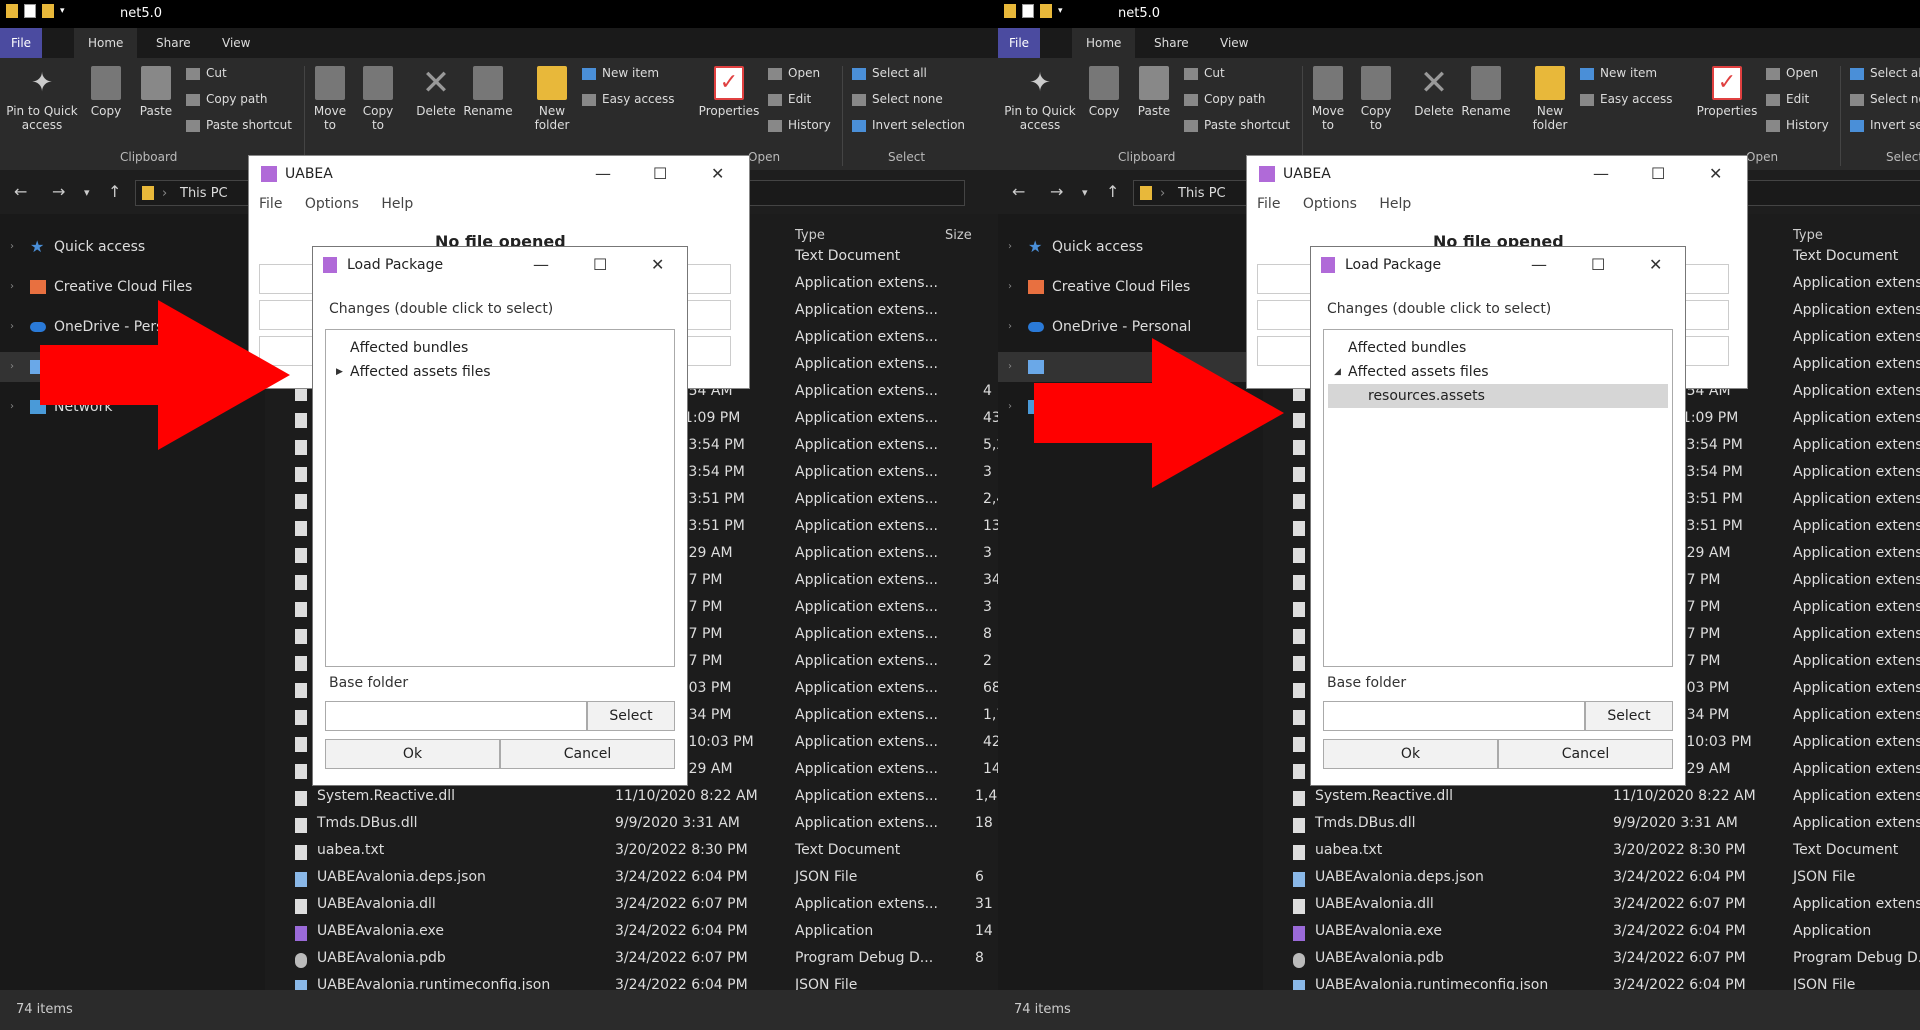 This screenshot has height=1030, width=1920. Describe the element at coordinates (628, 99) in the screenshot. I see `easy-access-button: Easy access` at that location.